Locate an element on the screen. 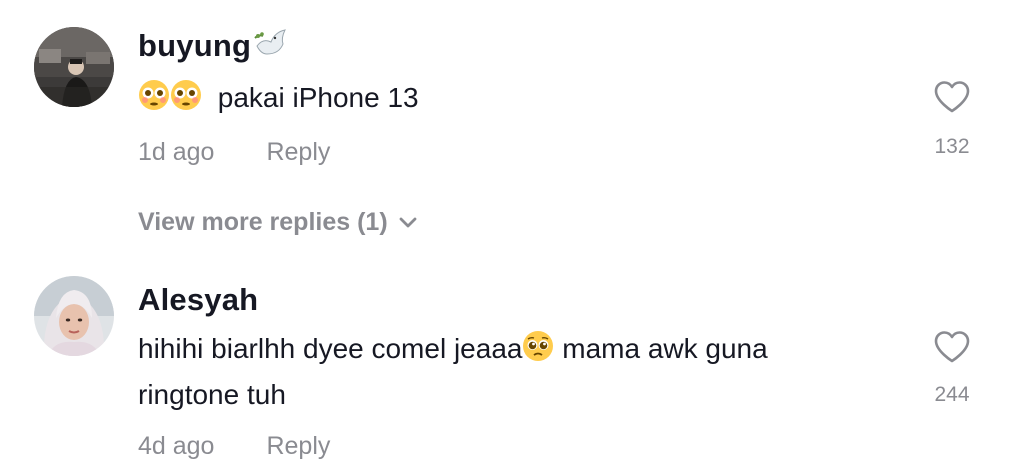  comment-meta: 4d ago Reply is located at coordinates (234, 446).